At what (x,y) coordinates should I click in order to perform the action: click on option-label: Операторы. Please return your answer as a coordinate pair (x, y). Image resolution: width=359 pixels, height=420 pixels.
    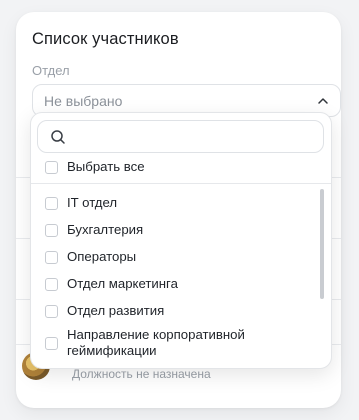
    Looking at the image, I should click on (102, 256).